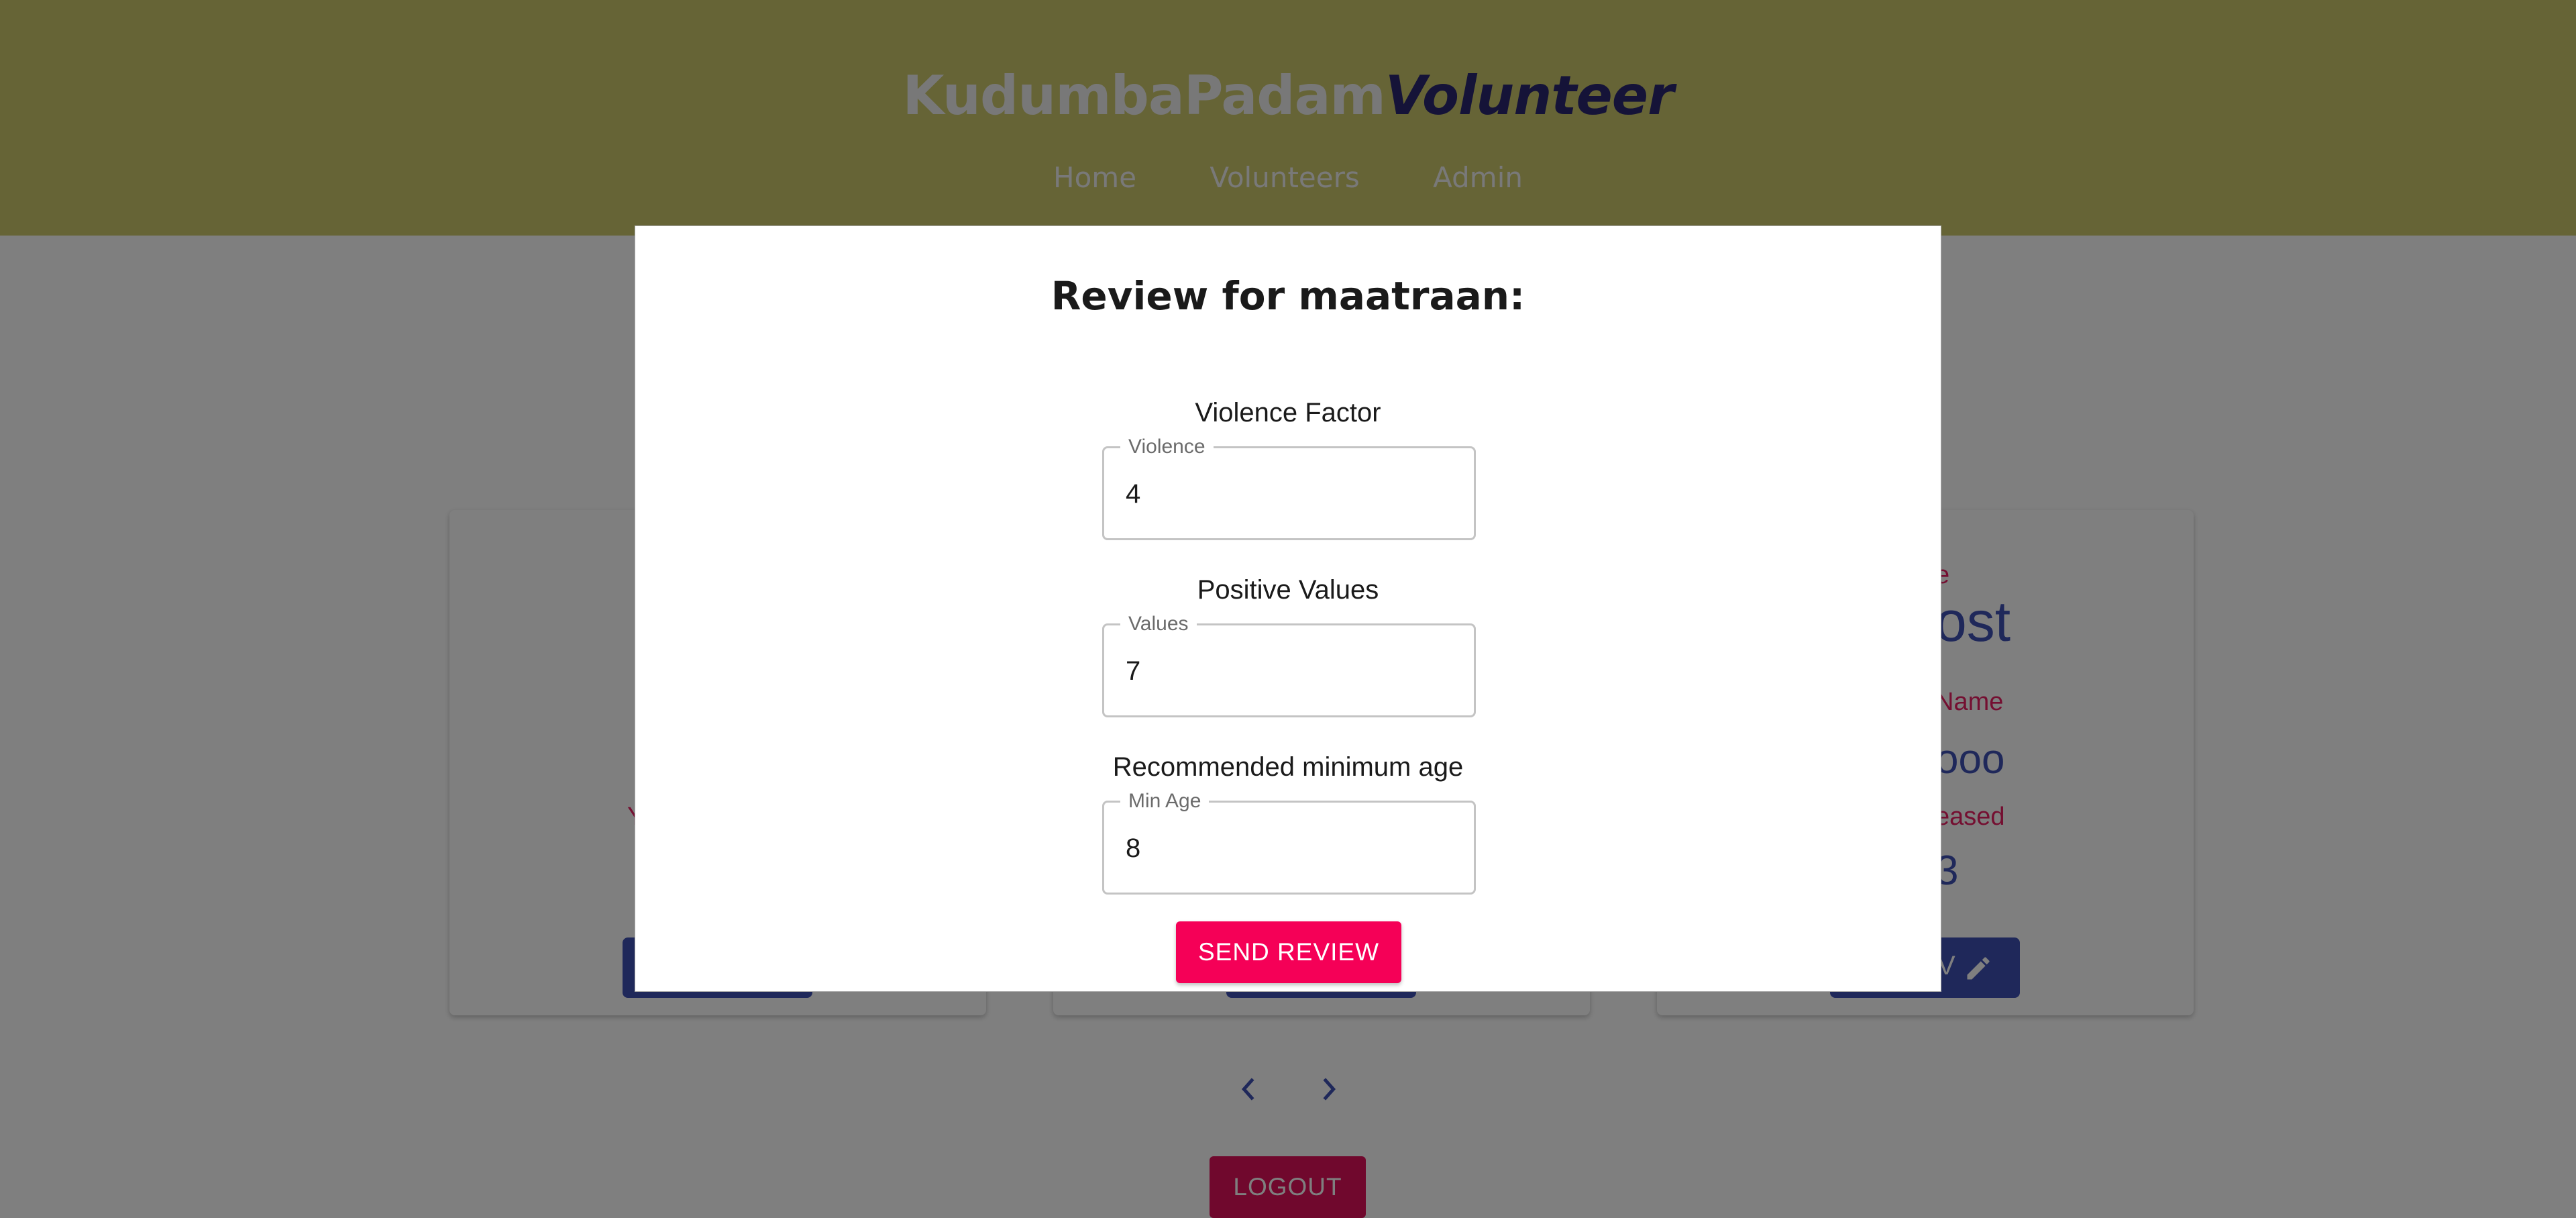  I want to click on values-field-label: Values, so click(1158, 625).